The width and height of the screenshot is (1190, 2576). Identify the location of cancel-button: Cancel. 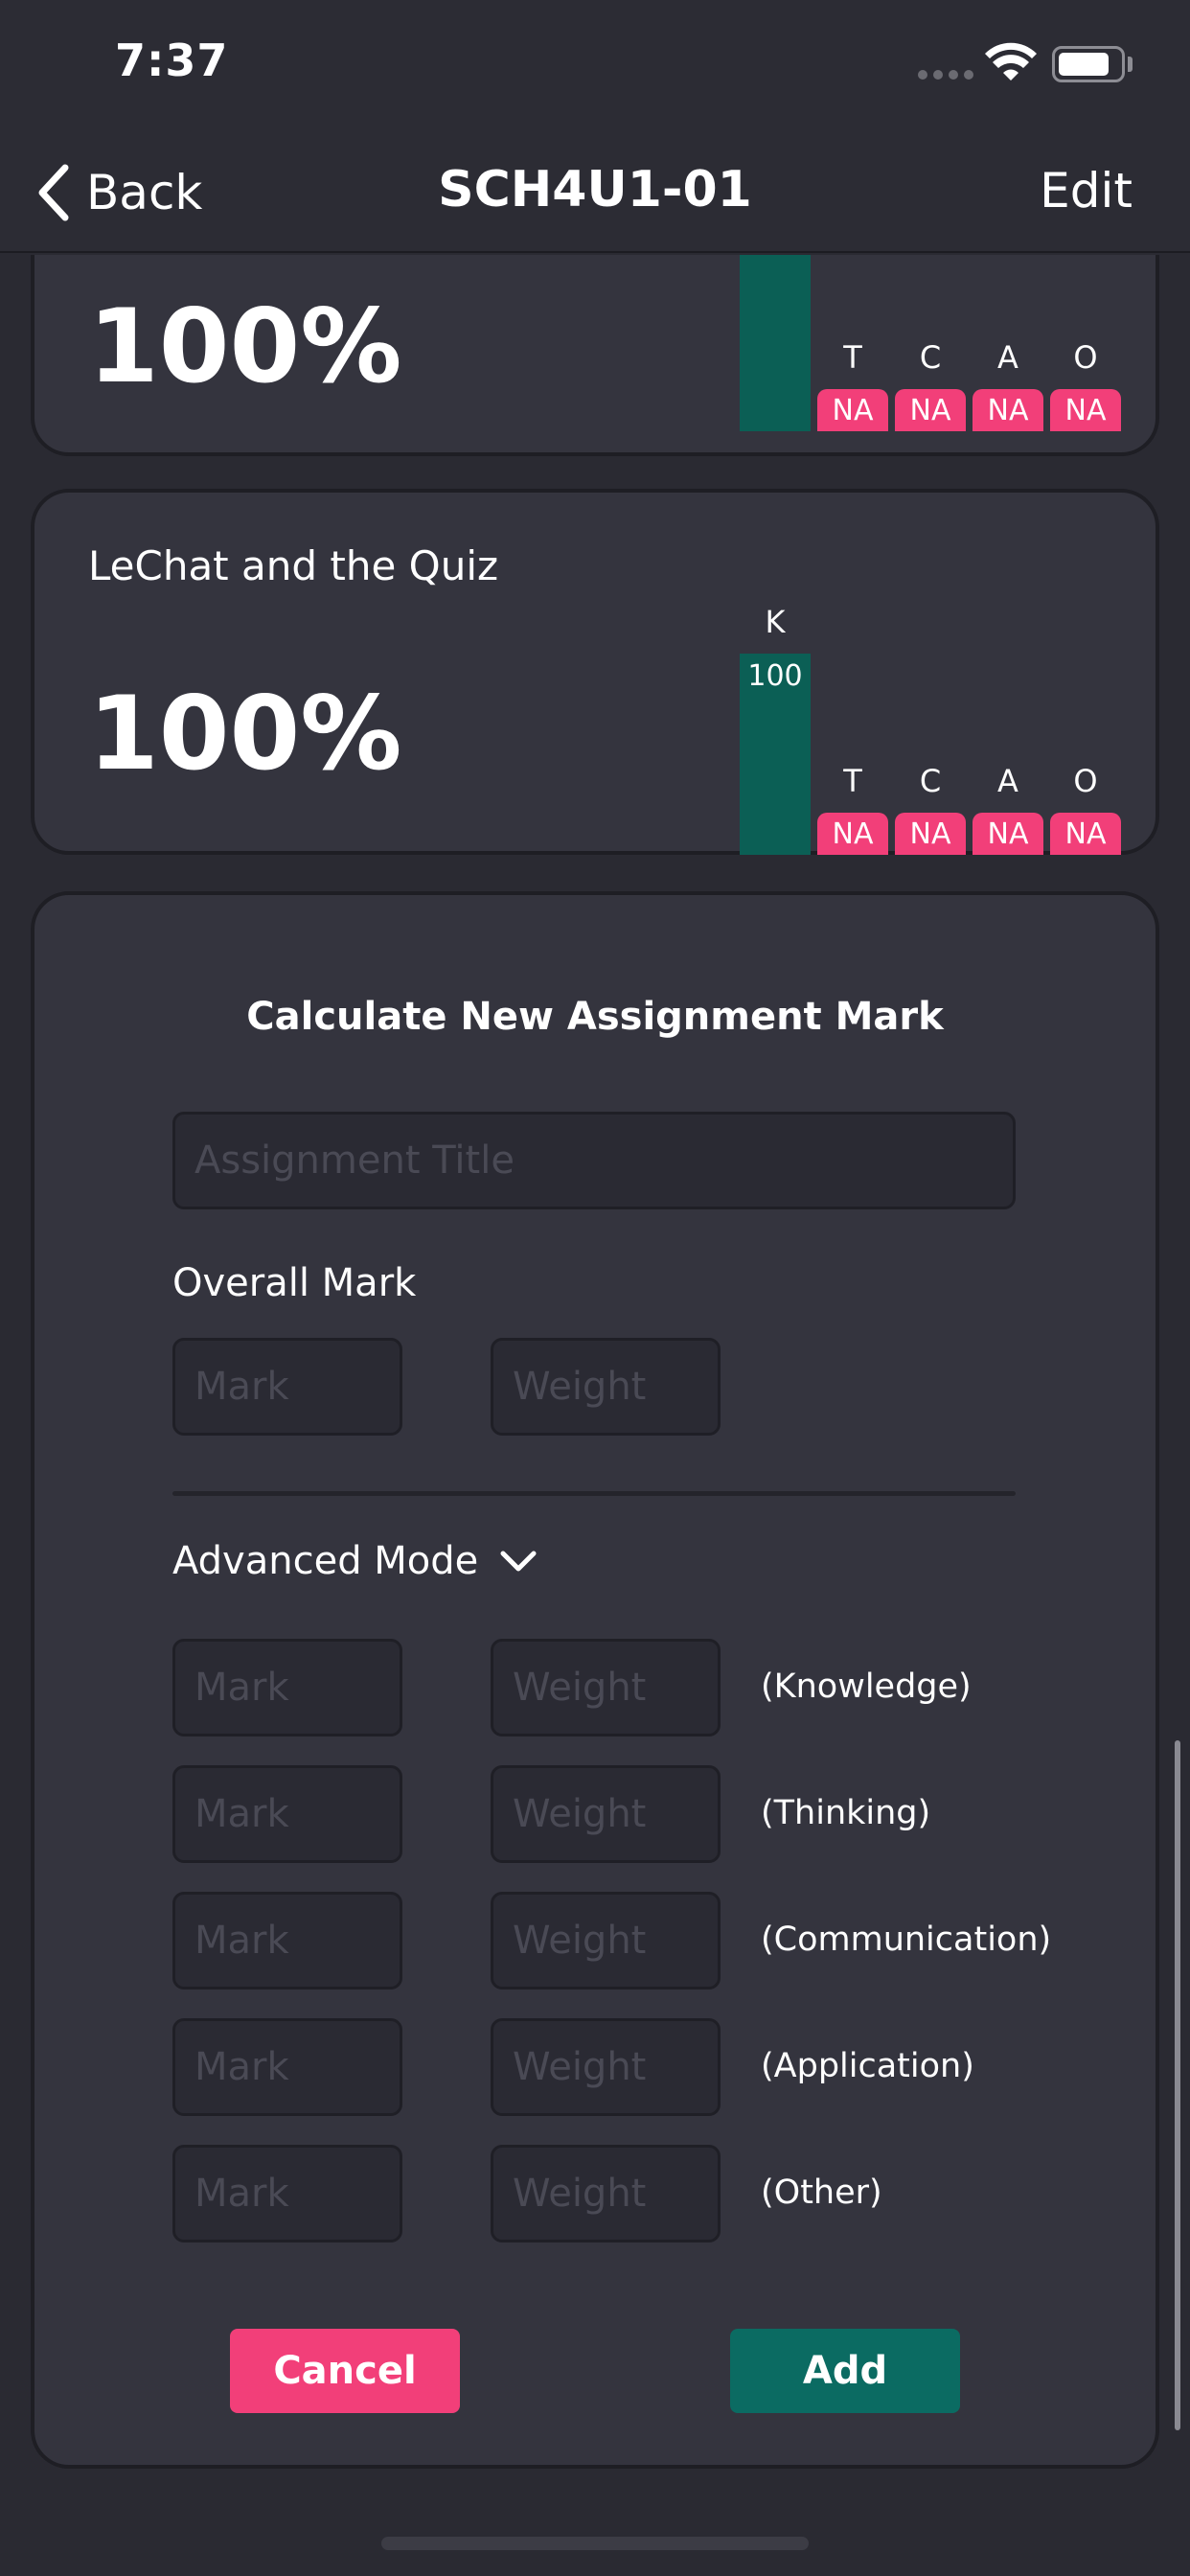
(345, 2371).